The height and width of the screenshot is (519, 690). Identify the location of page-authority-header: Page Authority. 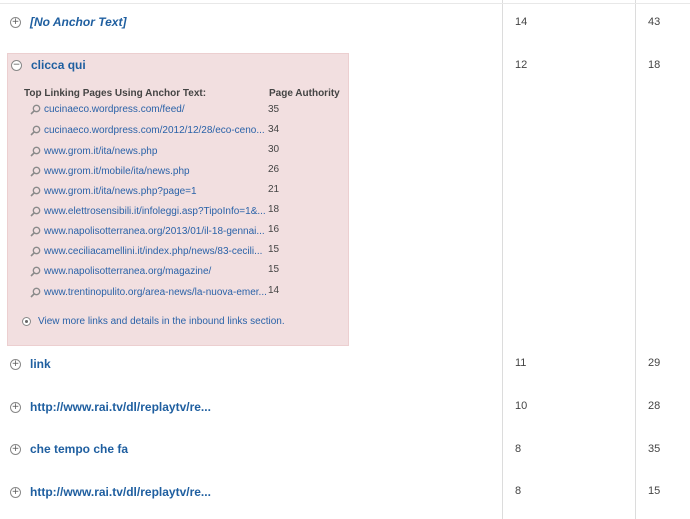
(304, 93).